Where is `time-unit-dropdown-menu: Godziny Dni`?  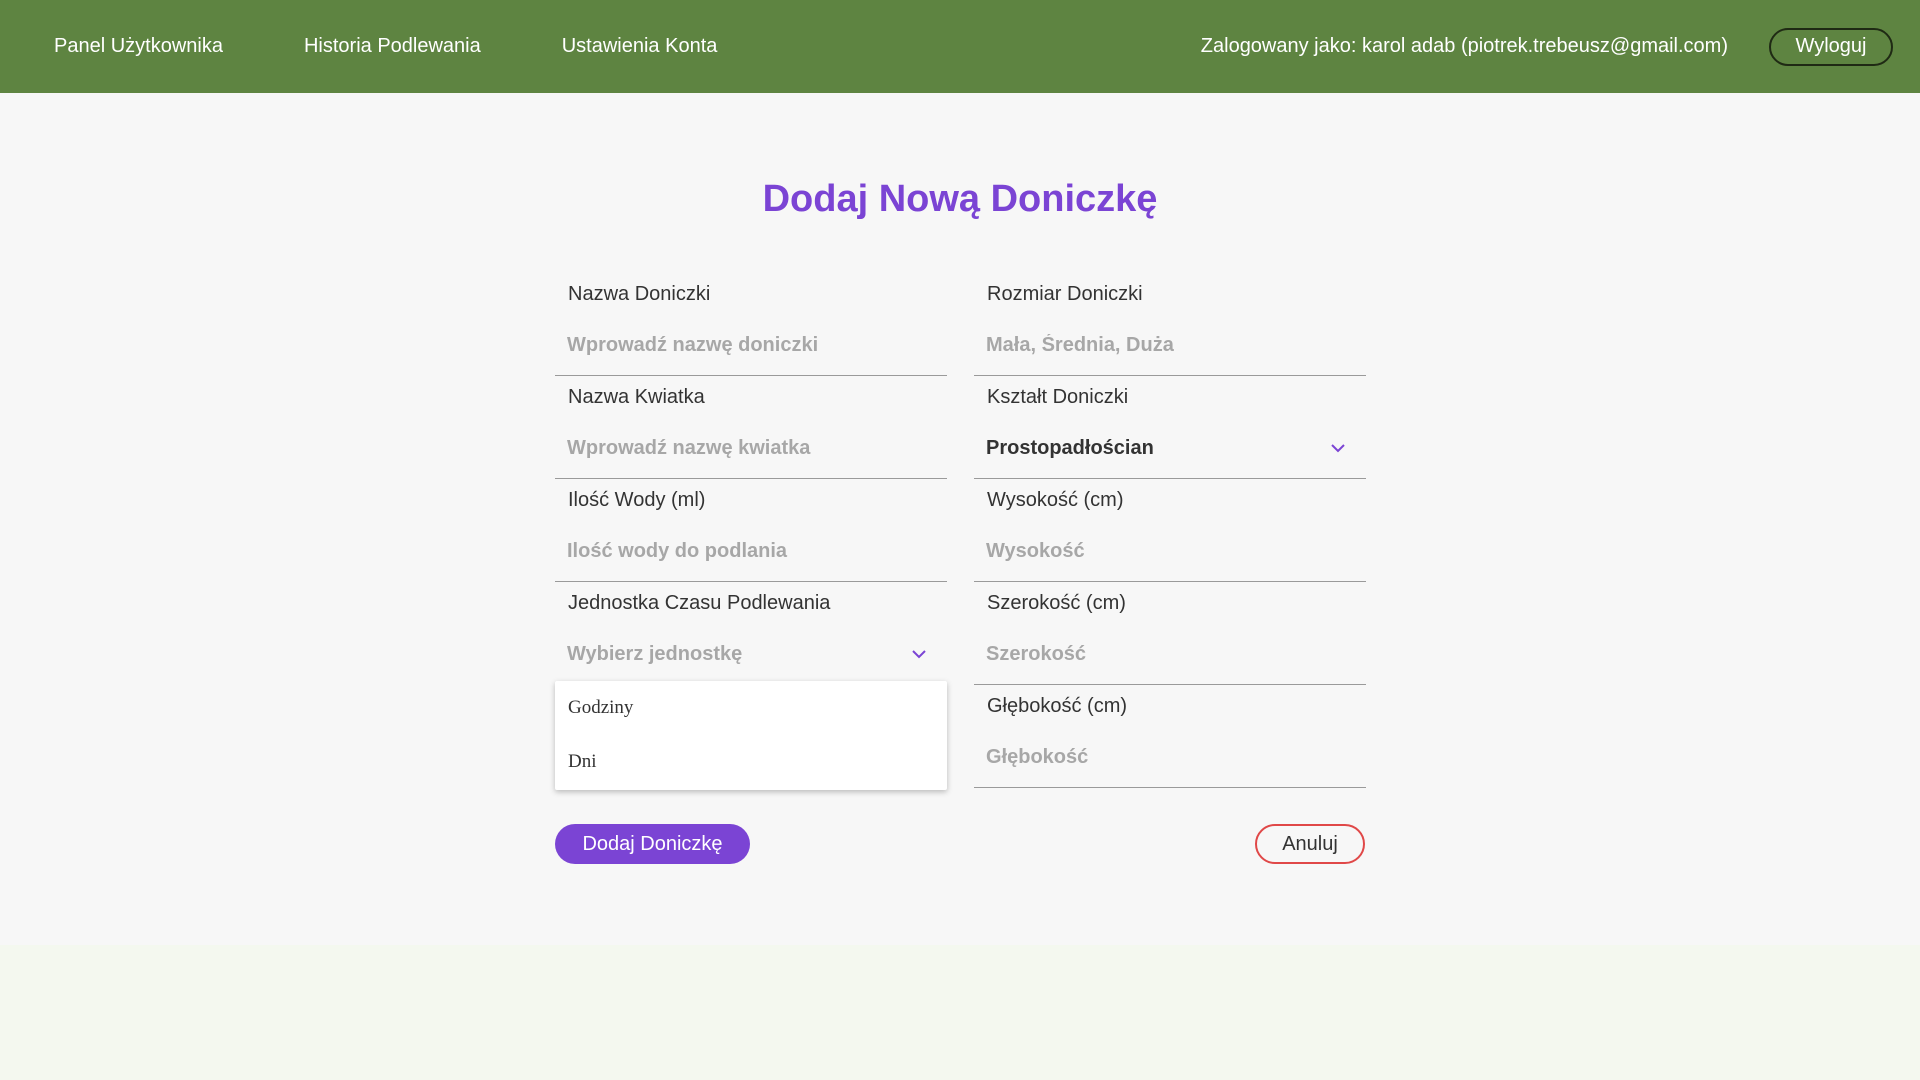 time-unit-dropdown-menu: Godziny Dni is located at coordinates (751, 735).